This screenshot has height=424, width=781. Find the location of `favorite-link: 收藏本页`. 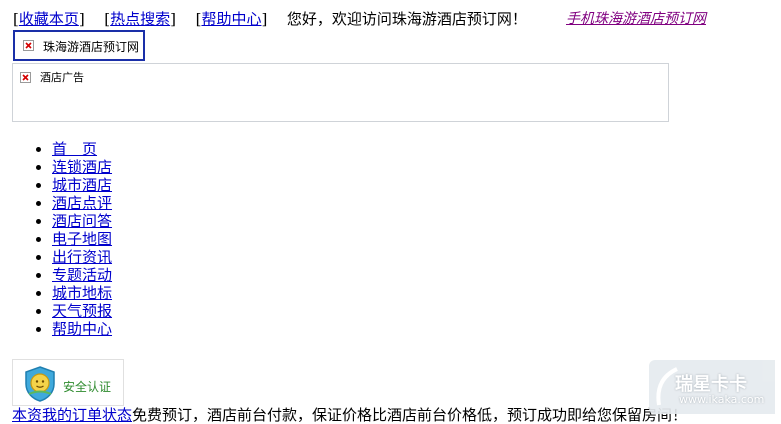

favorite-link: 收藏本页 is located at coordinates (49, 19).